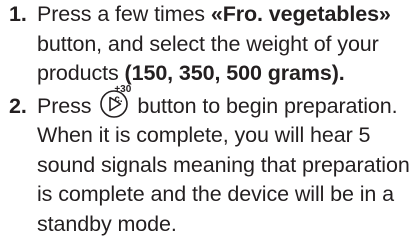 This screenshot has height=241, width=414. Describe the element at coordinates (123, 94) in the screenshot. I see `plus-30-label: +30 c.` at that location.